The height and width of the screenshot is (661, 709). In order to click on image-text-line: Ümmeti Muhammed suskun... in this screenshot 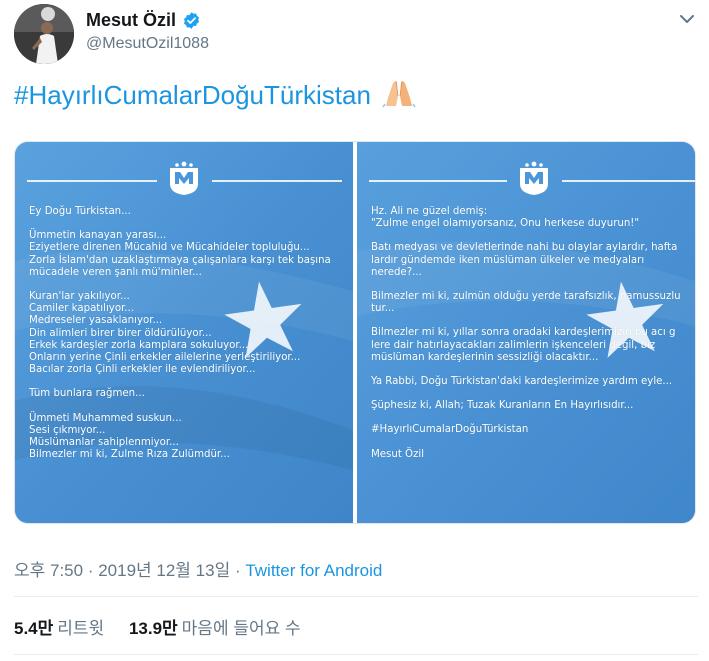, I will do `click(105, 418)`.